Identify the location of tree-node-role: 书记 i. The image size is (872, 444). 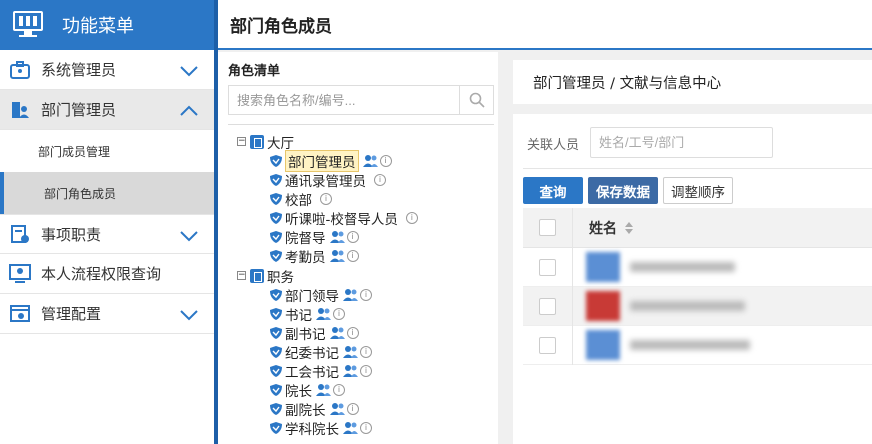
(307, 314).